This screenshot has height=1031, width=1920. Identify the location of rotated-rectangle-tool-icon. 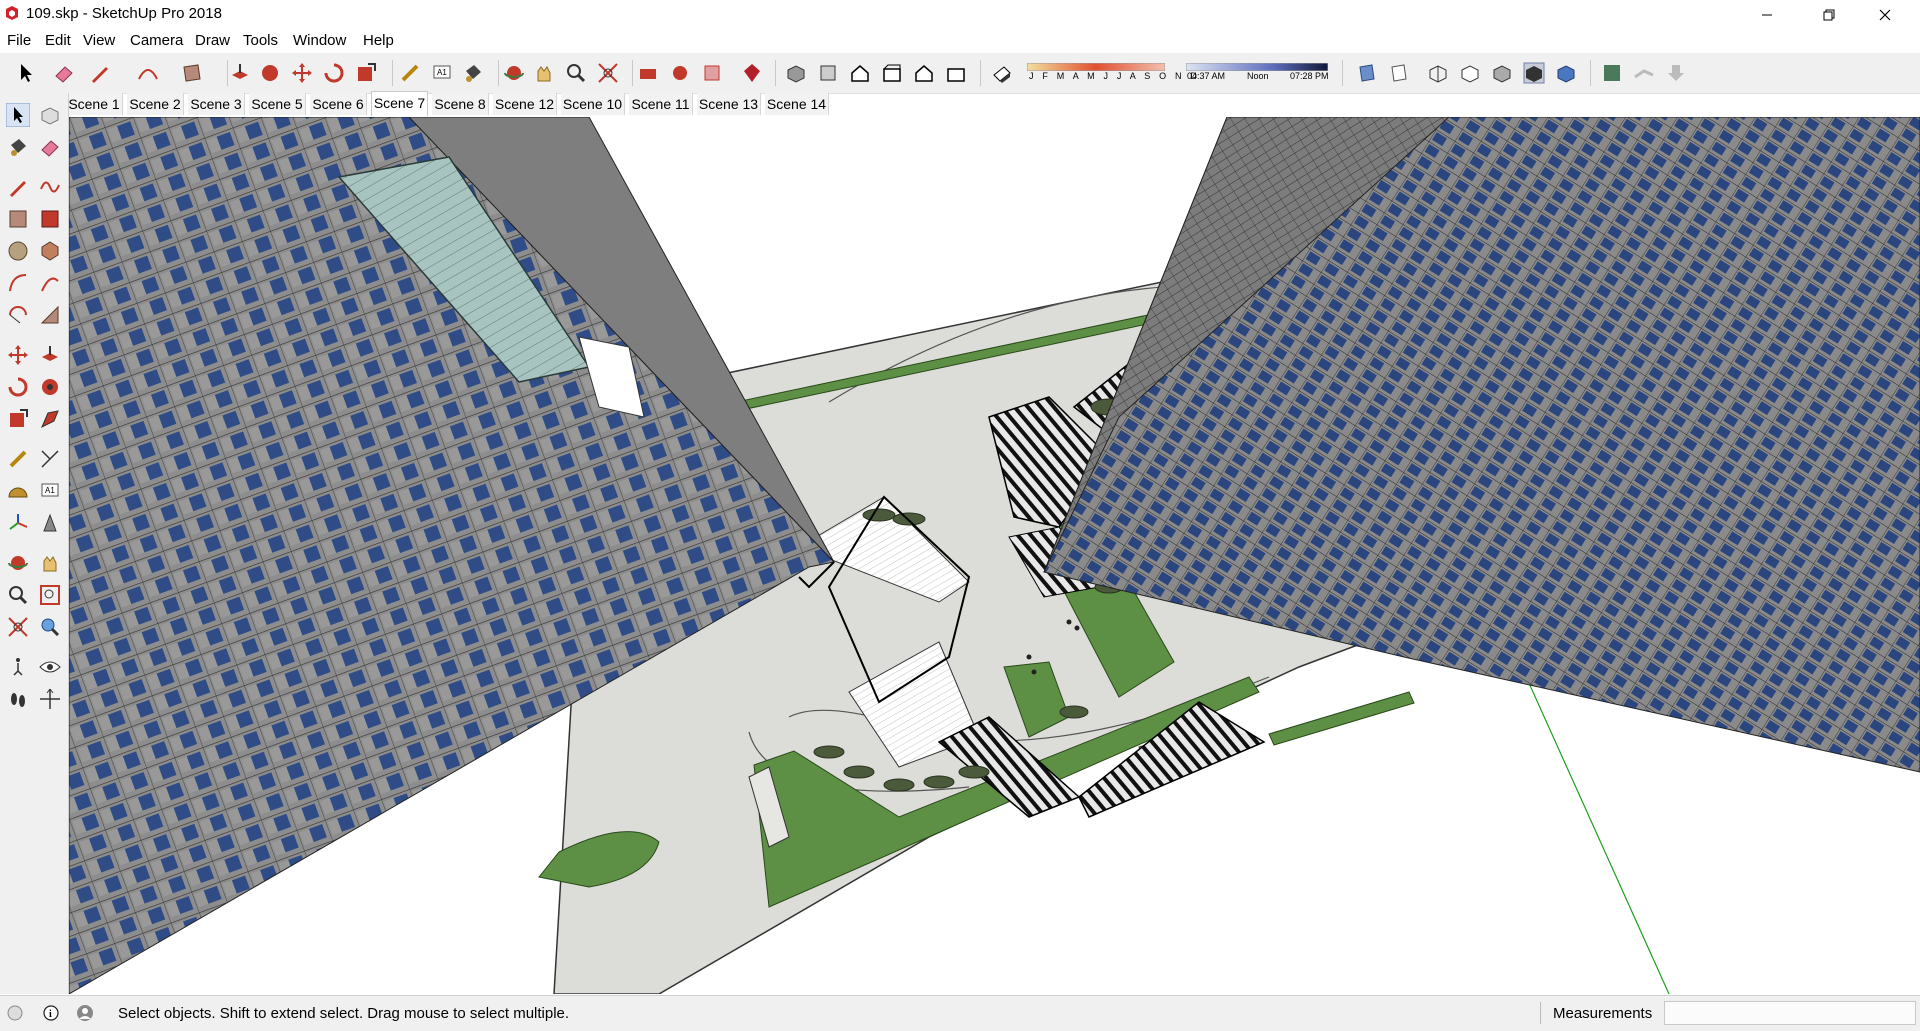
(50, 219).